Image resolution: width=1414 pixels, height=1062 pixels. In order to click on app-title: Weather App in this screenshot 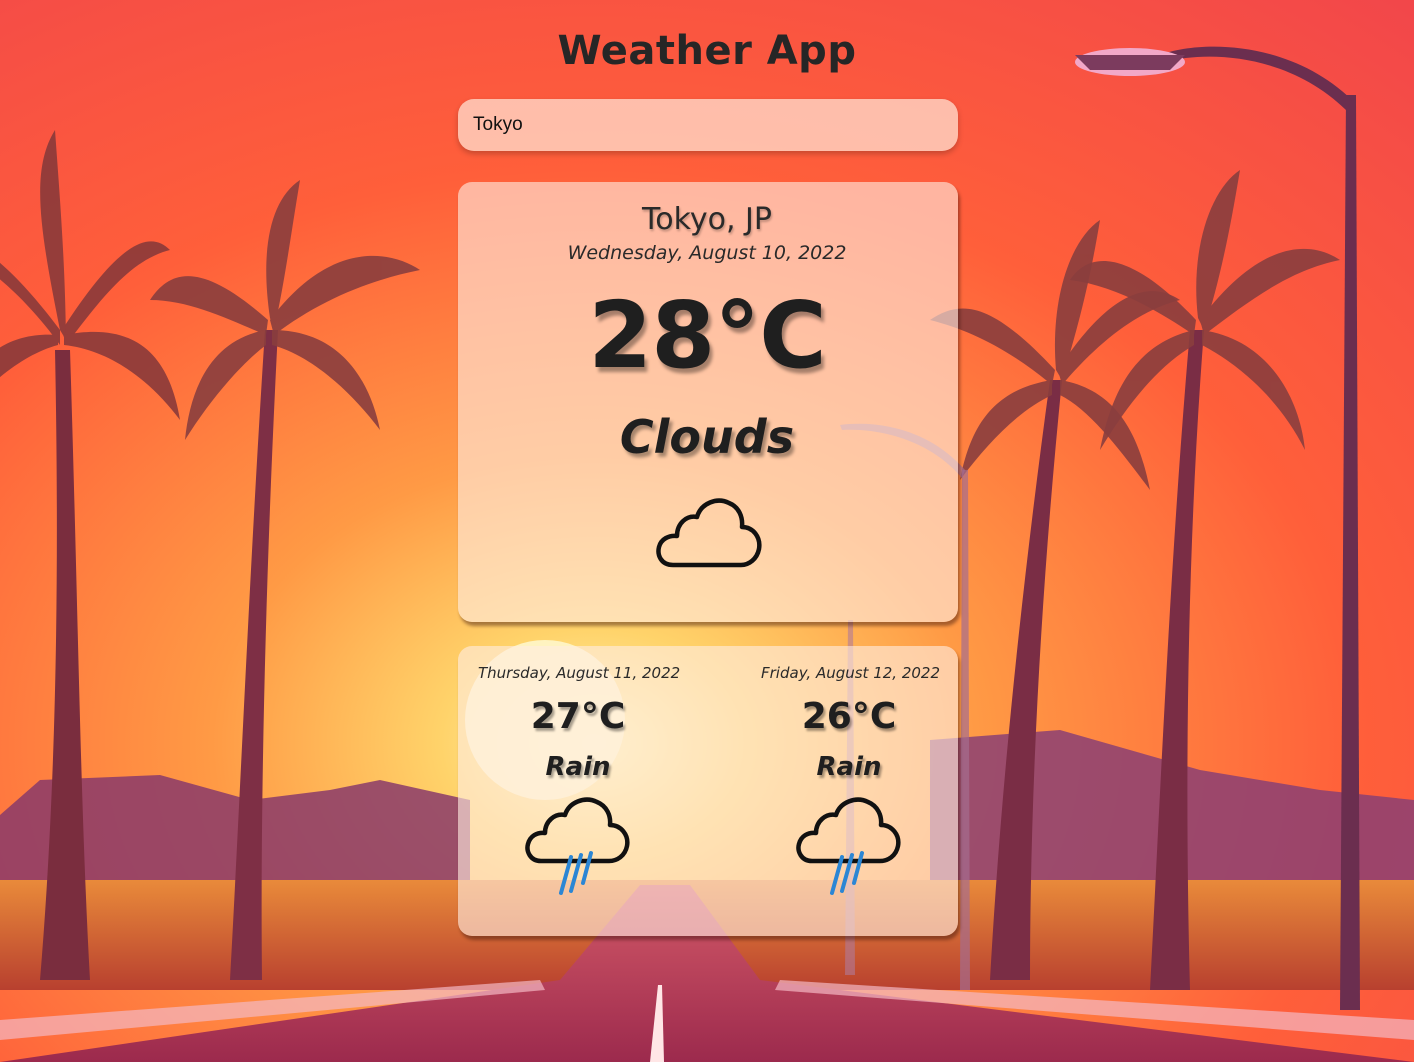, I will do `click(707, 51)`.